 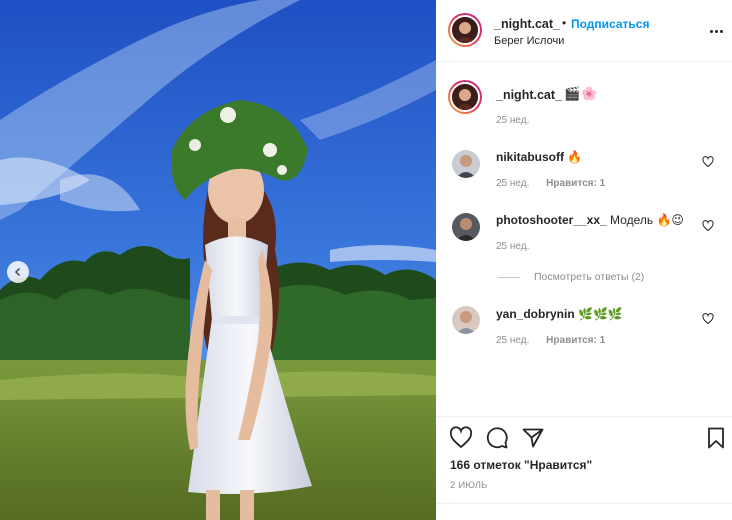 What do you see at coordinates (572, 93) in the screenshot?
I see `caption-emoji-clapper: 🎬` at bounding box center [572, 93].